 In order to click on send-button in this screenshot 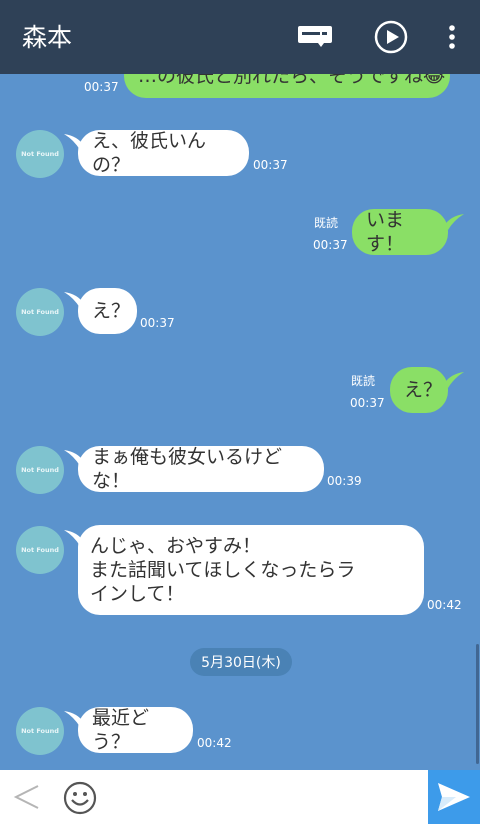, I will do `click(454, 797)`.